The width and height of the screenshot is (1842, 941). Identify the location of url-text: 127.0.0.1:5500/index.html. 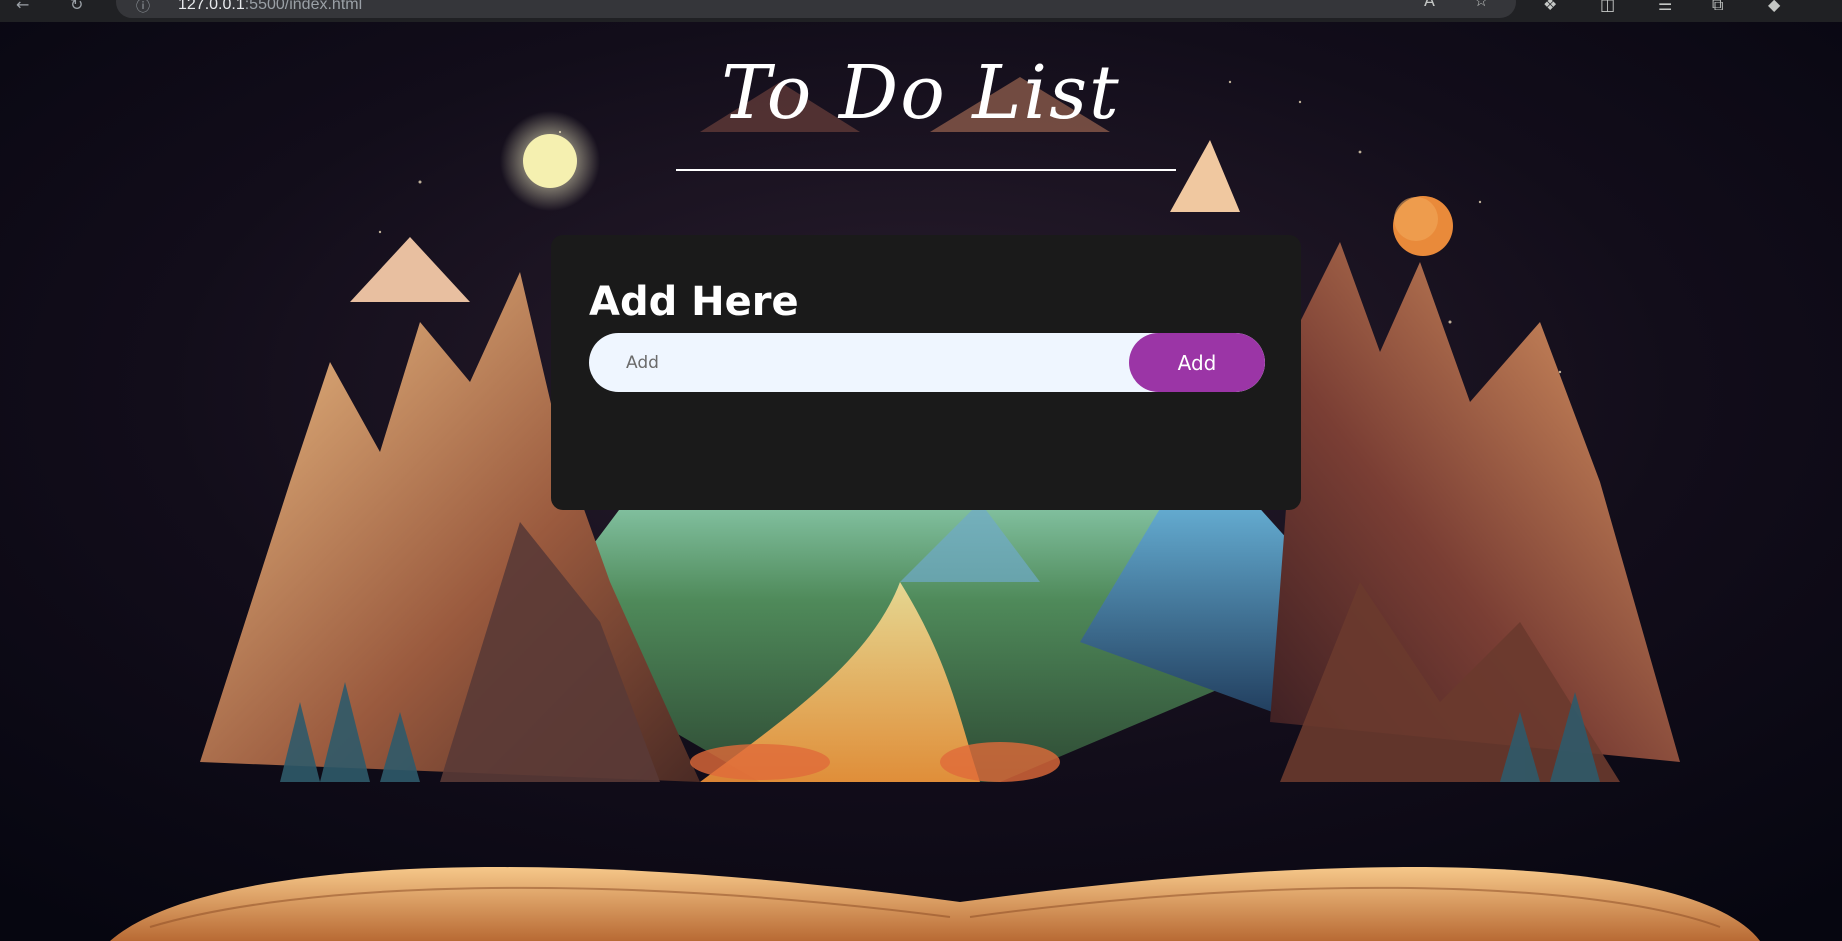
(270, 7).